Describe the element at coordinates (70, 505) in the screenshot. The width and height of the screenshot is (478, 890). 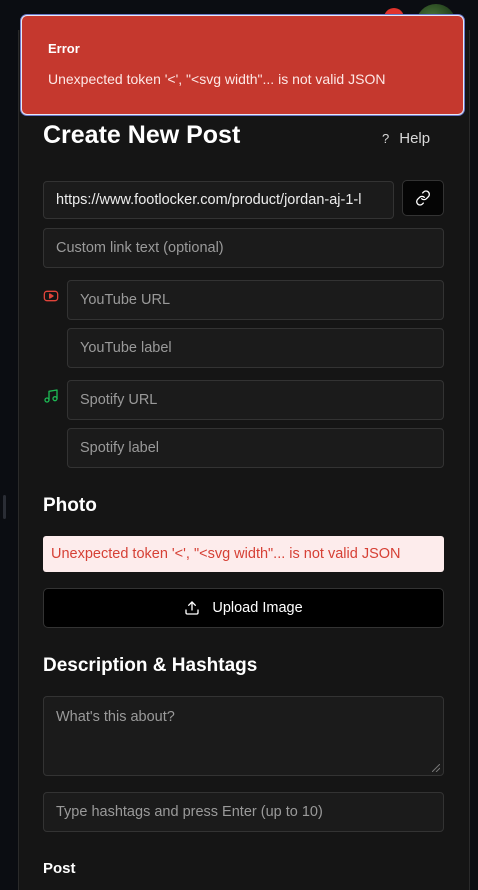
I see `photo-heading: Photo` at that location.